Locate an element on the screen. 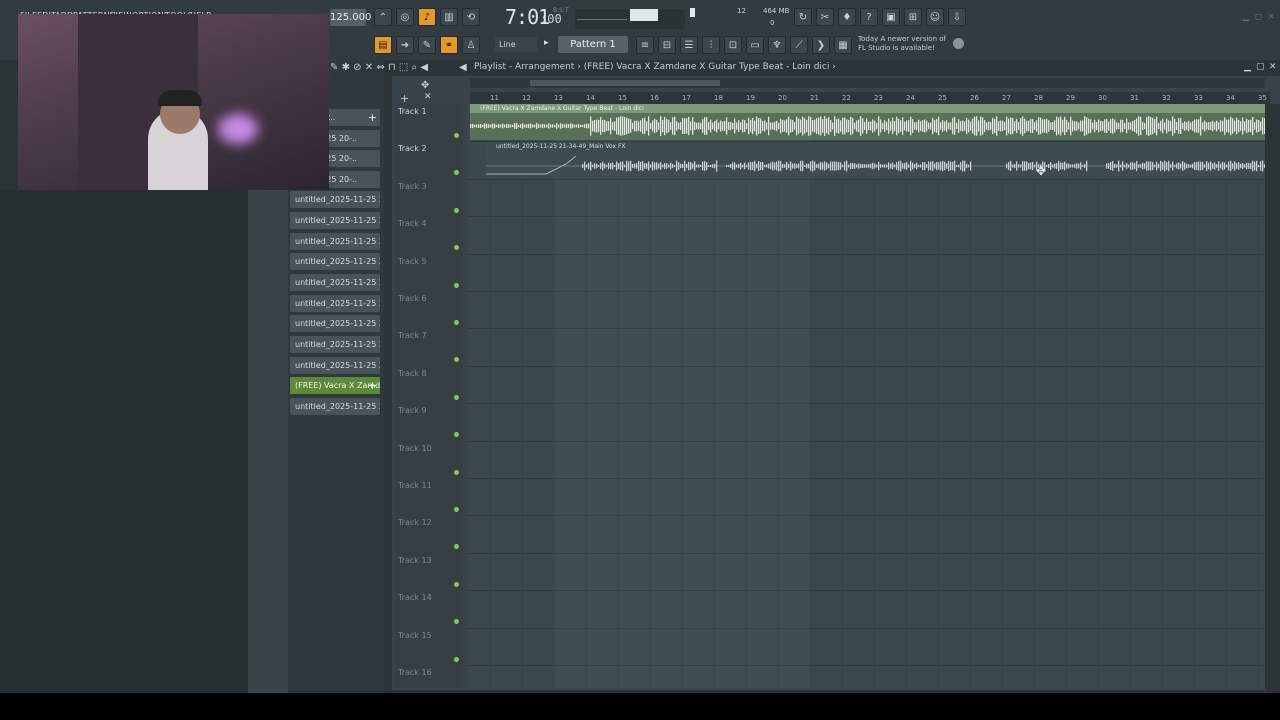 The image size is (1280, 720). track-label: Track 16 is located at coordinates (415, 672).